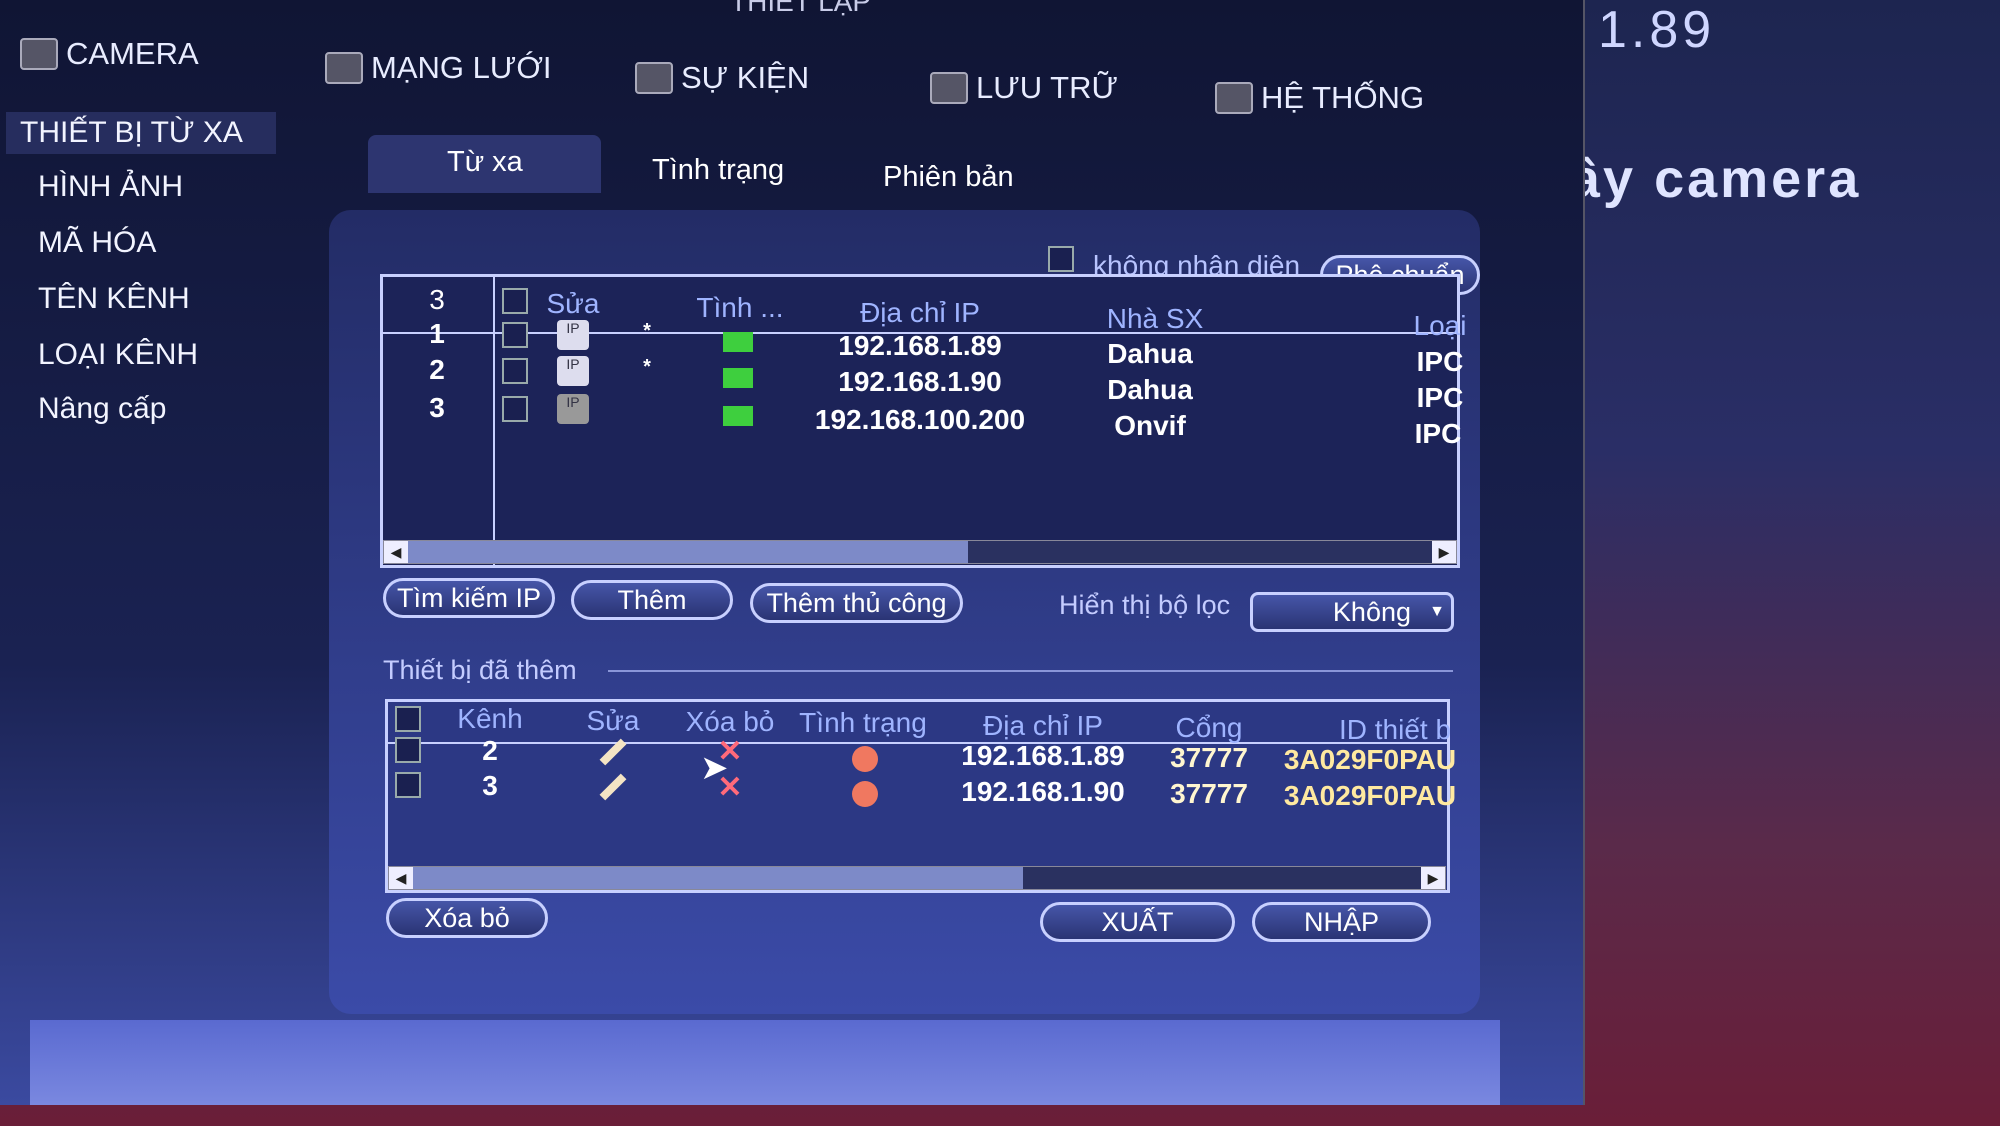  What do you see at coordinates (714, 768) in the screenshot?
I see `mouse-cursor-icon: ➤` at bounding box center [714, 768].